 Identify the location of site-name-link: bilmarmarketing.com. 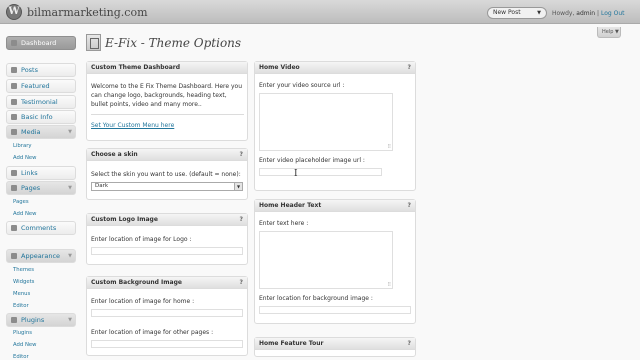
(87, 12).